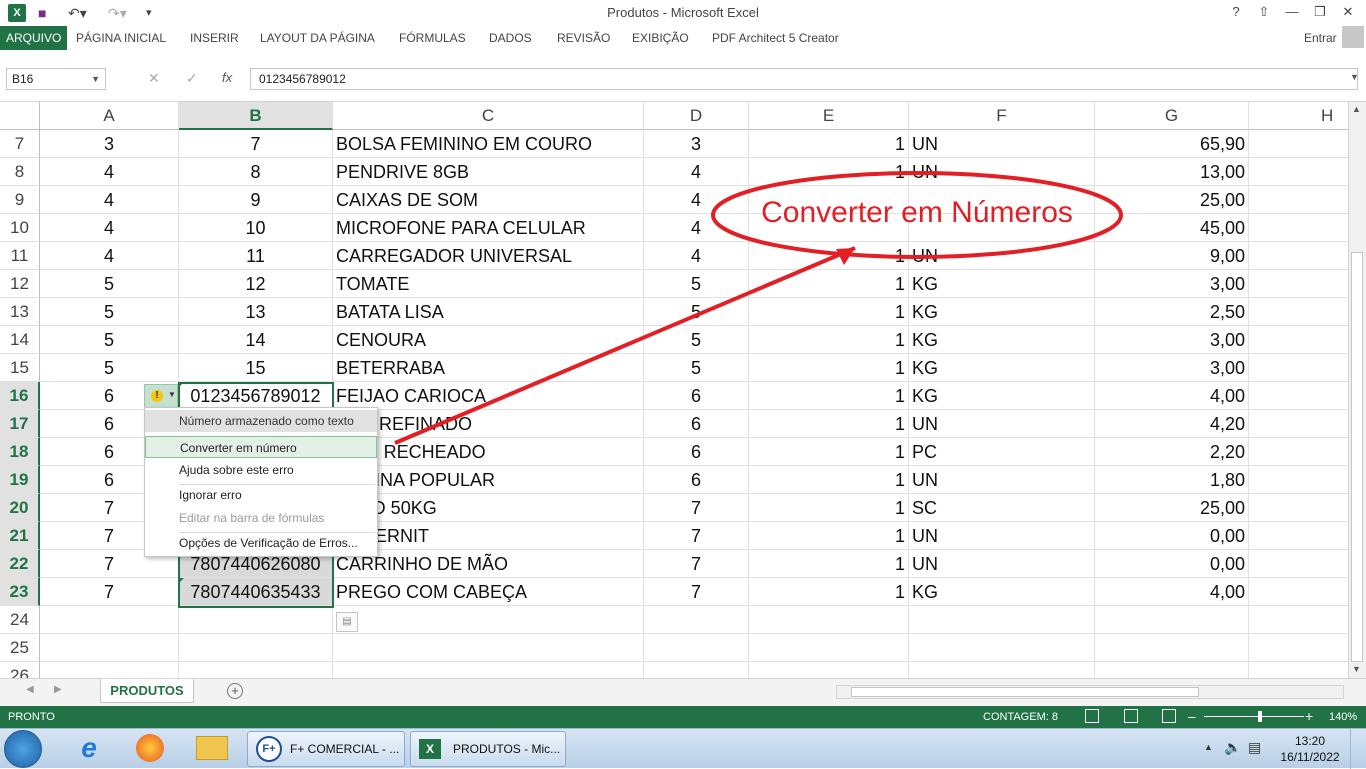 Image resolution: width=1366 pixels, height=769 pixels. I want to click on status-mode: PRONTO, so click(31, 717).